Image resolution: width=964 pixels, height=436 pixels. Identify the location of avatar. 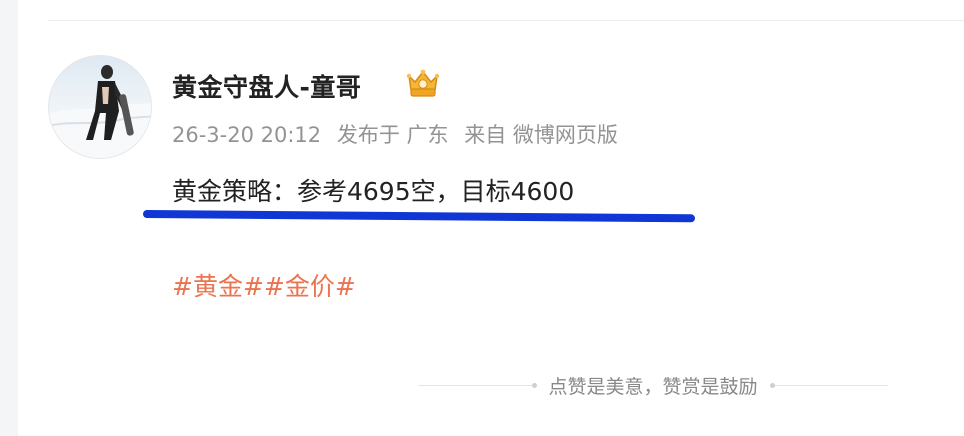
(100, 107).